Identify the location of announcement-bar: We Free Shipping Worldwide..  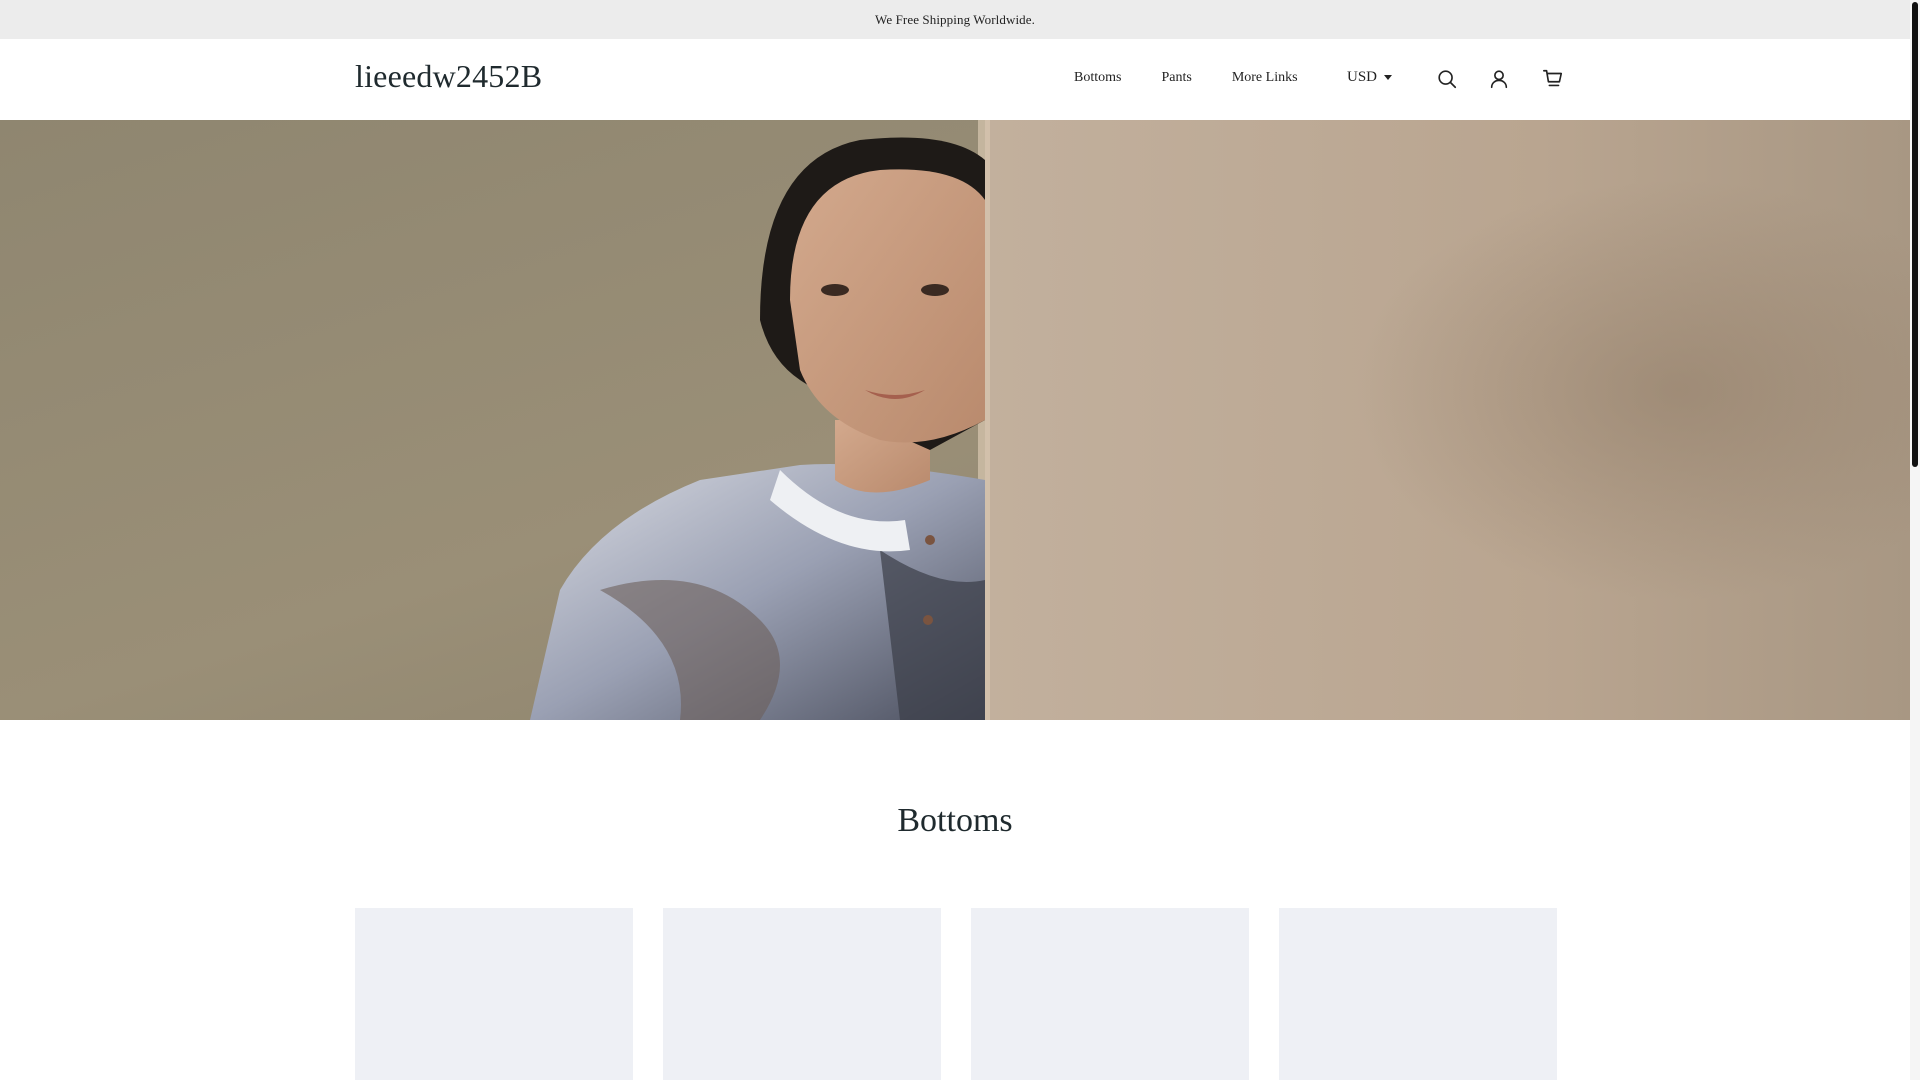
(955, 19).